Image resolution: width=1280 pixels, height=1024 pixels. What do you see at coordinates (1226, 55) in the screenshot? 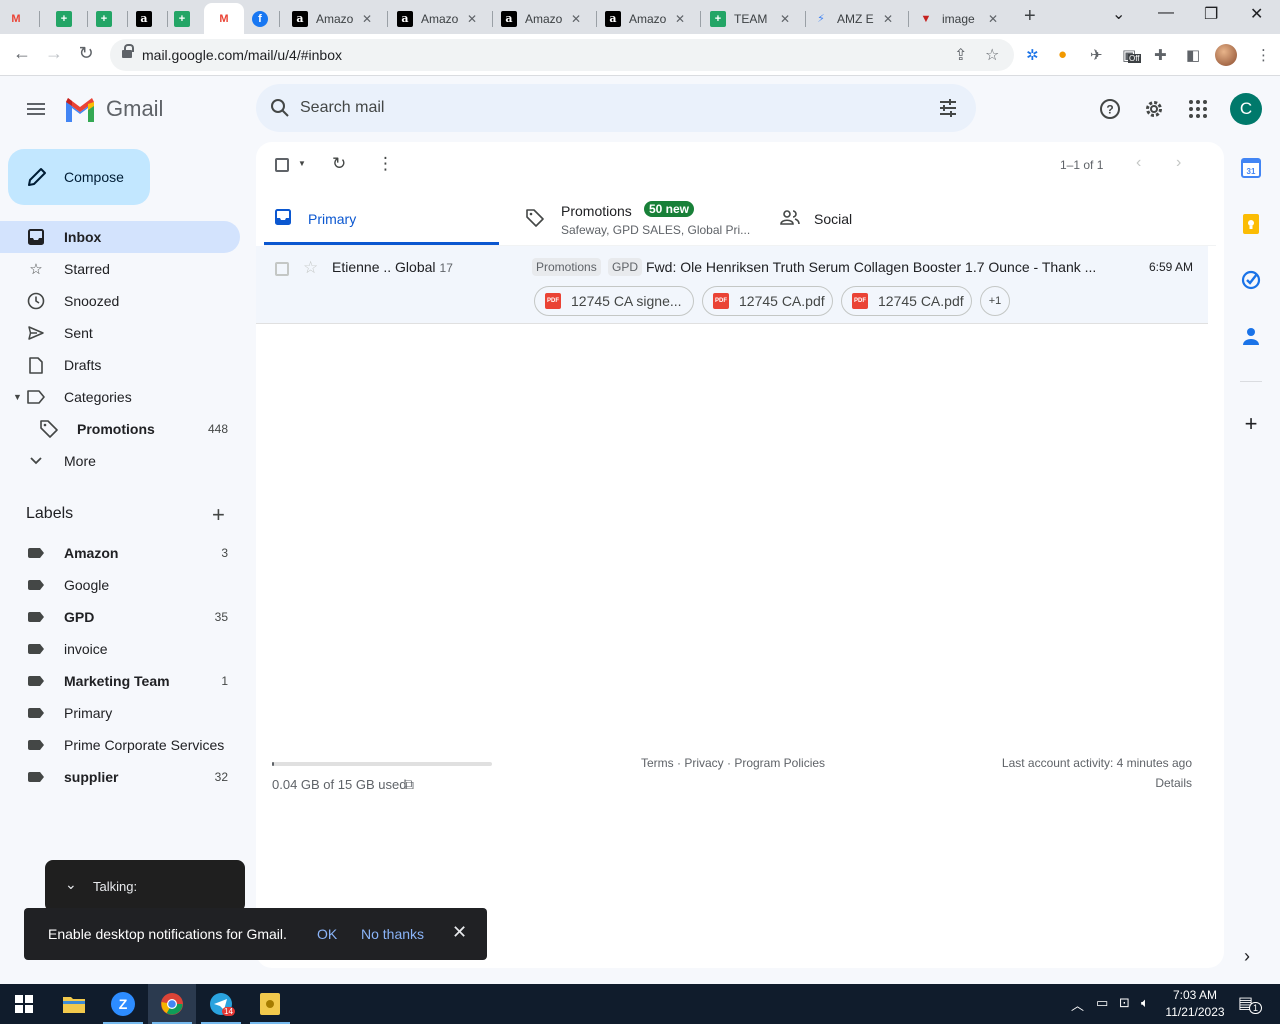
I see `profile-avatar` at bounding box center [1226, 55].